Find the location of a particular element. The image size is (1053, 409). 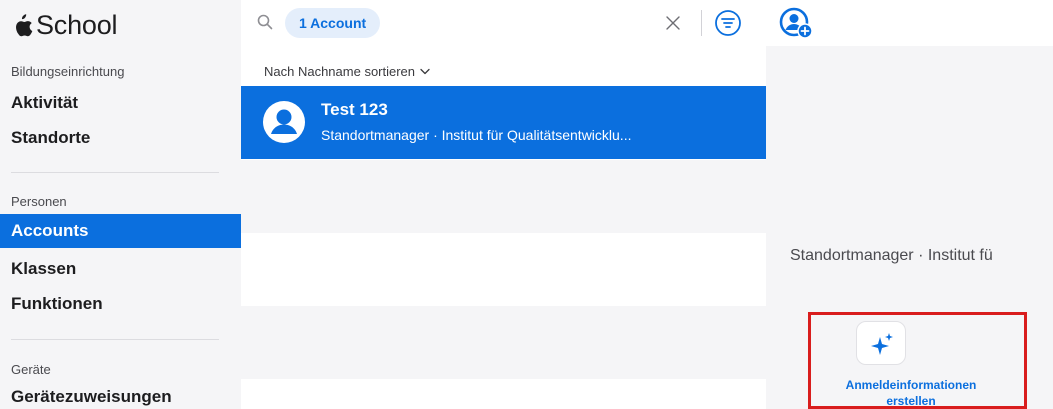

sort-menu: Nach Nachname sortieren is located at coordinates (347, 71).